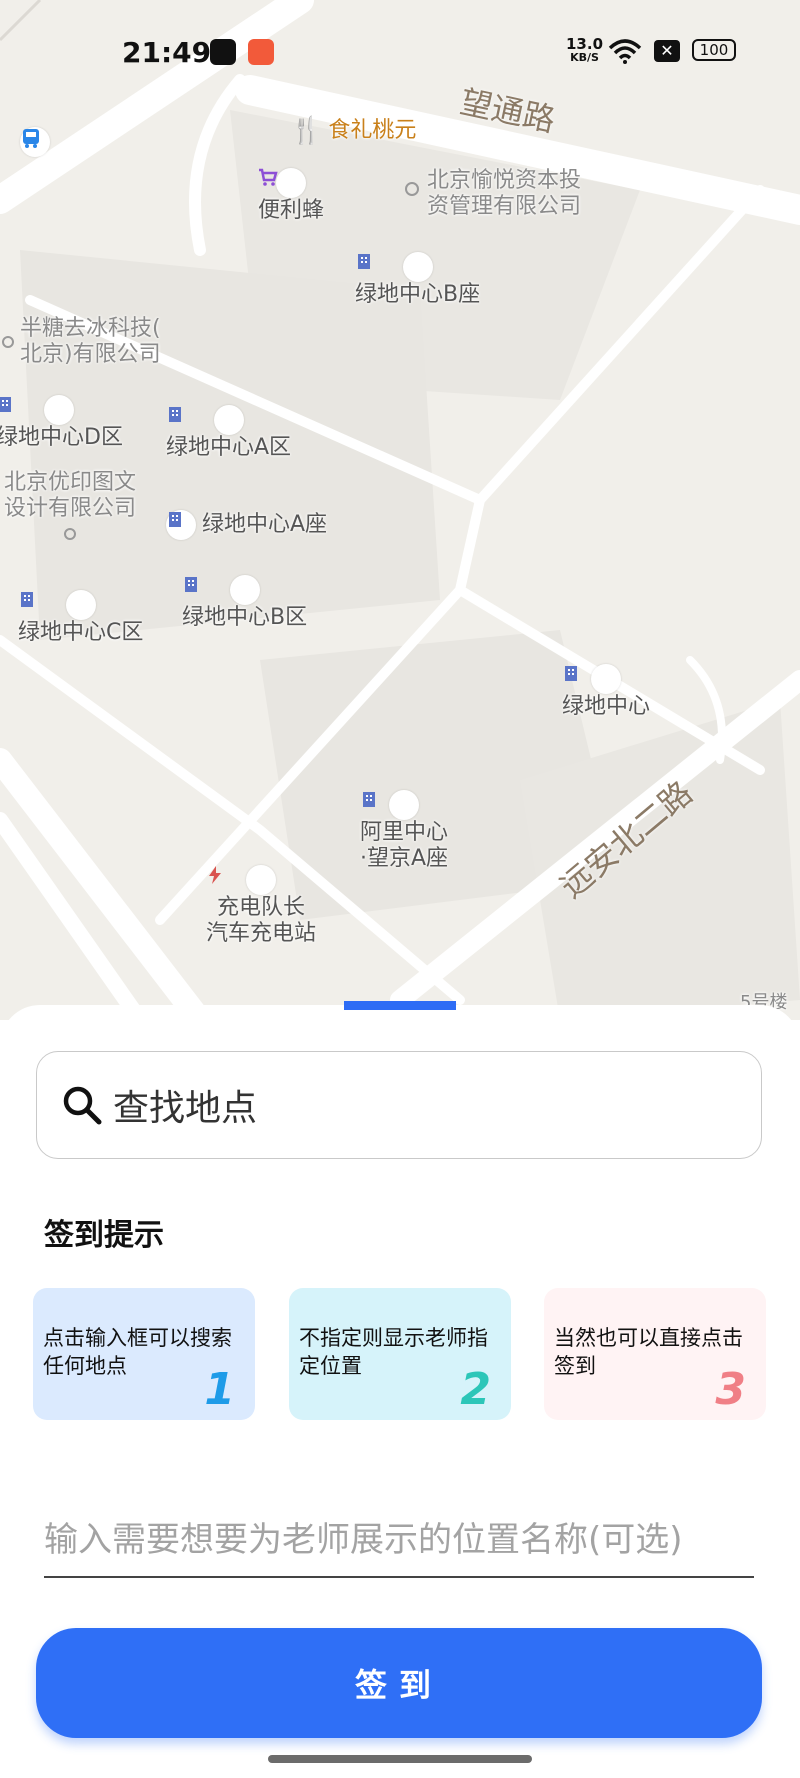 This screenshot has height=1778, width=800. I want to click on tip-card-3: 当然也可以直接点击签到 3, so click(655, 1354).